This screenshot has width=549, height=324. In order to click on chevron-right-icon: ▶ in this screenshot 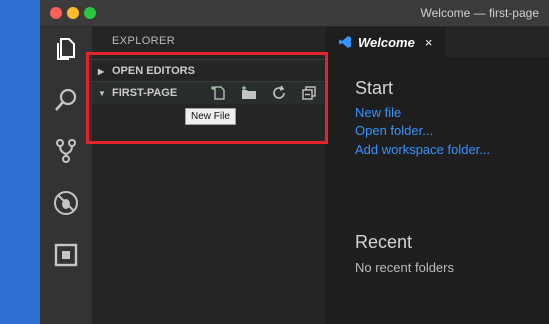, I will do `click(101, 71)`.